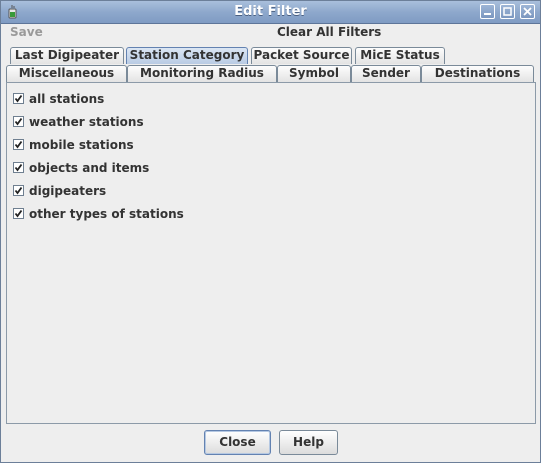 The image size is (541, 463). Describe the element at coordinates (527, 11) in the screenshot. I see `close-icon` at that location.